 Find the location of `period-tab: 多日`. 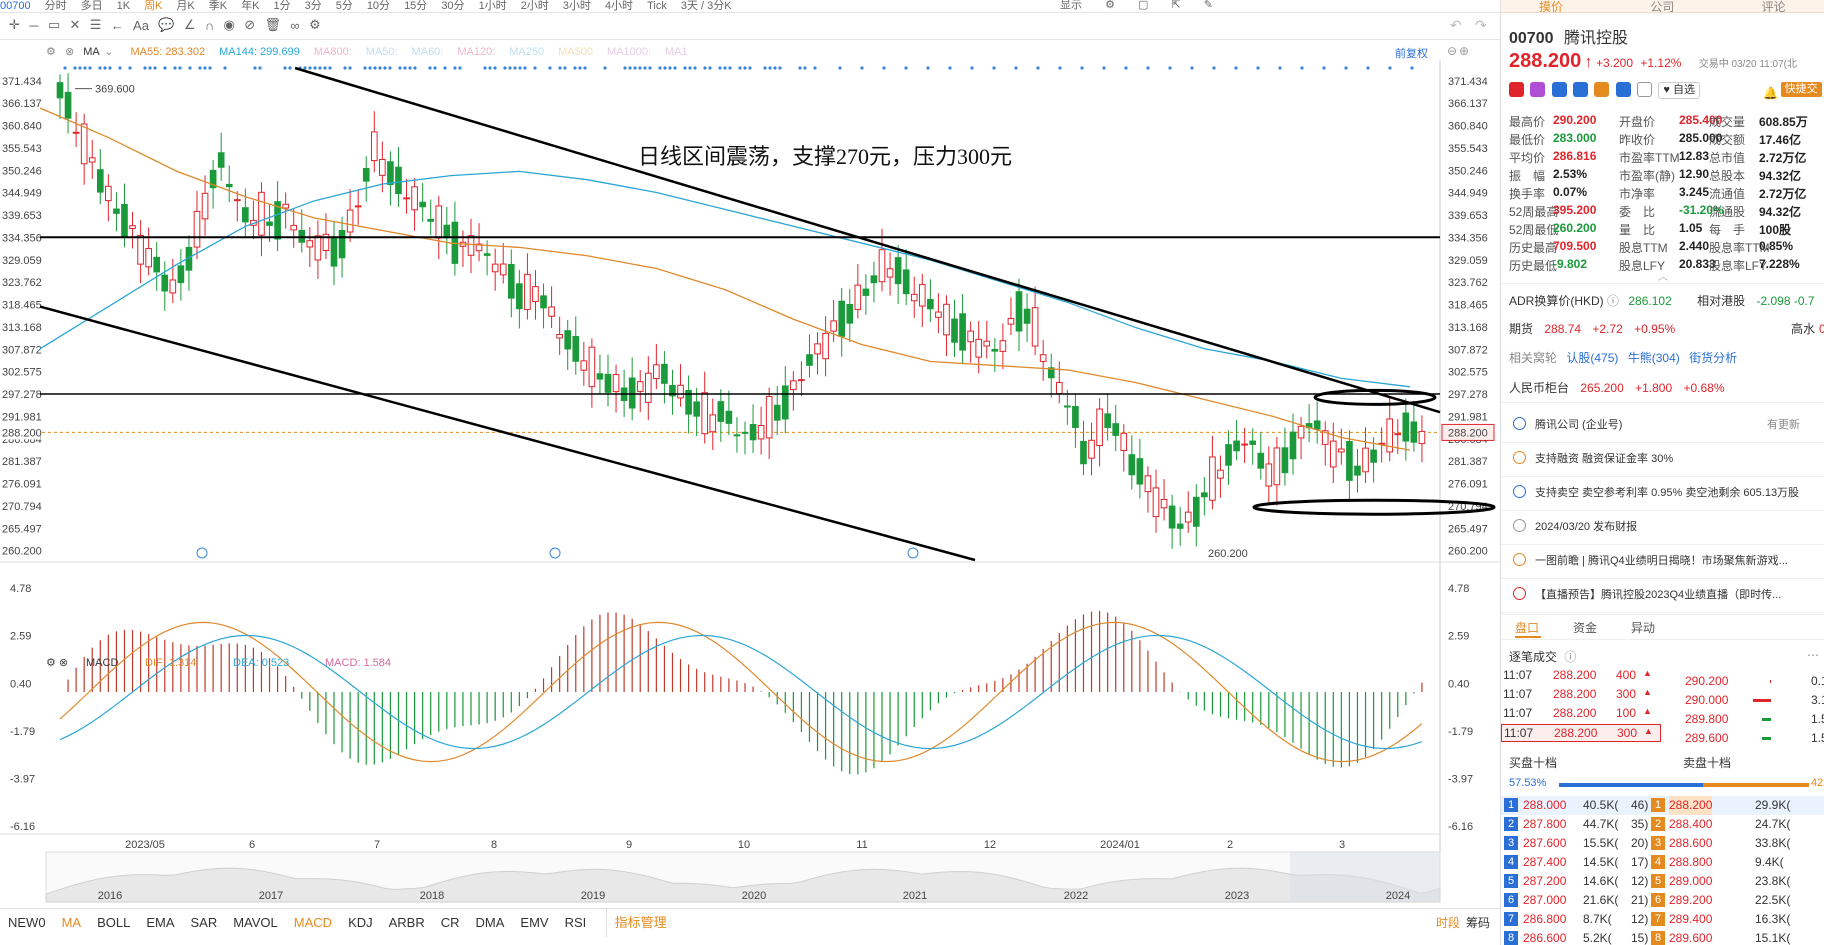

period-tab: 多日 is located at coordinates (92, 6).